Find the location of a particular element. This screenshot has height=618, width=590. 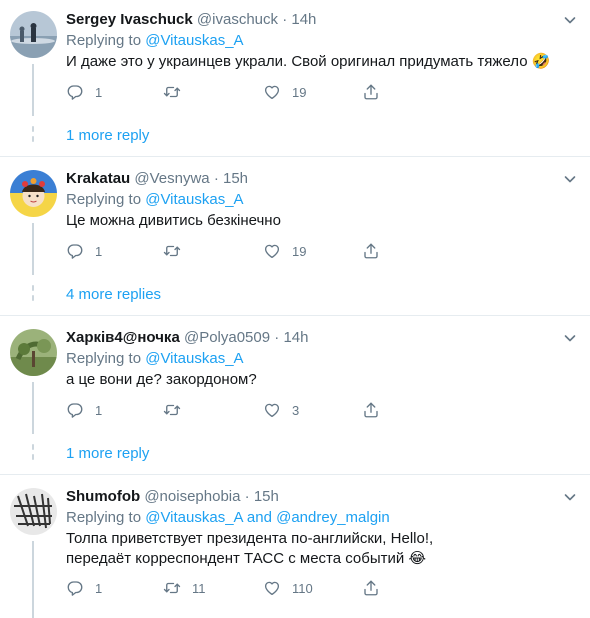

display-name: Shumofob is located at coordinates (103, 496).